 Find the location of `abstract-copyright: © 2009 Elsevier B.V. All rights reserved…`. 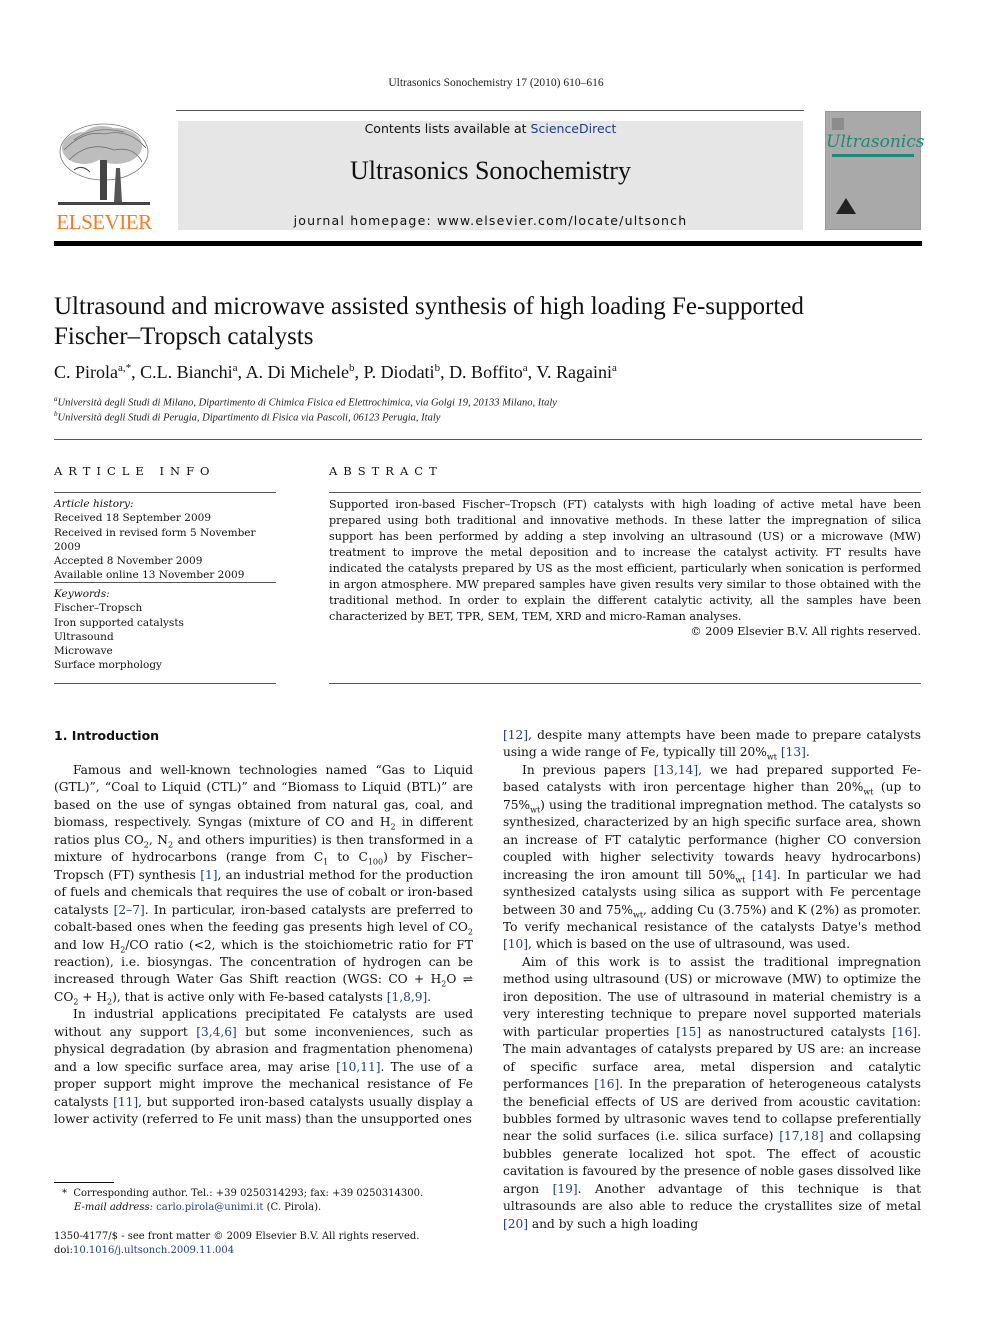

abstract-copyright: © 2009 Elsevier B.V. All rights reserved… is located at coordinates (805, 631).